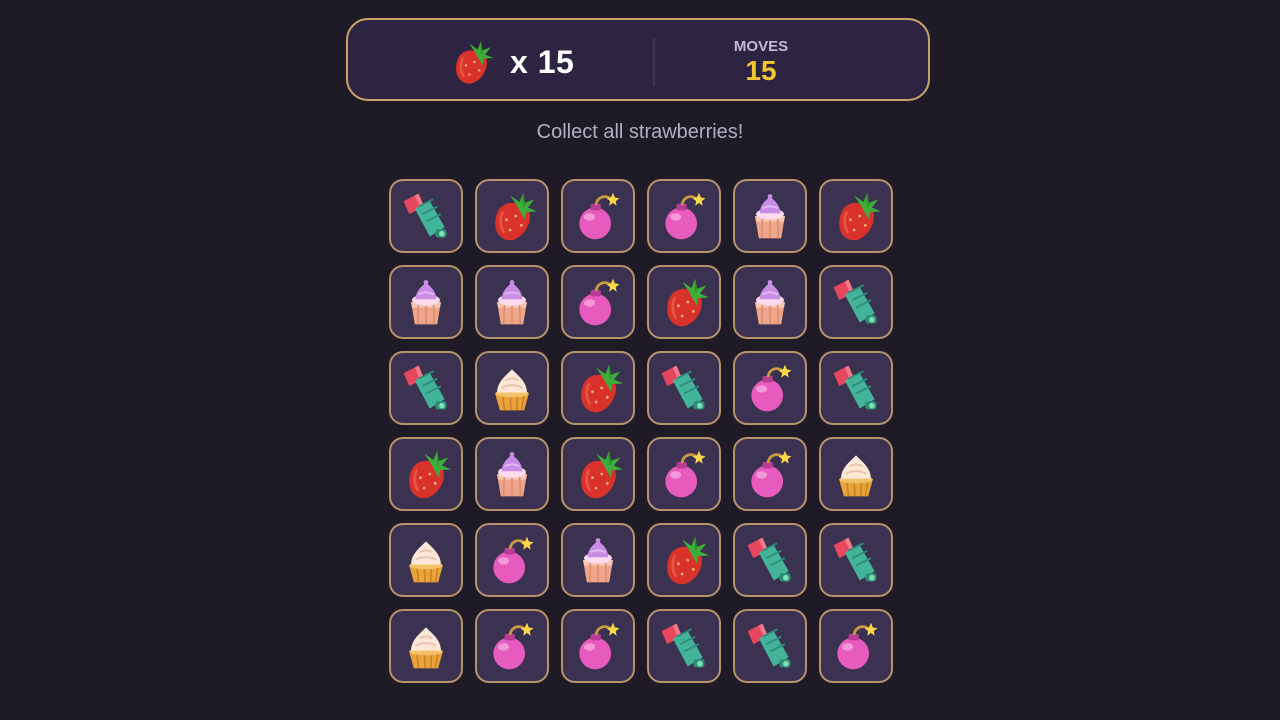 The width and height of the screenshot is (1280, 720). What do you see at coordinates (542, 61) in the screenshot?
I see `goal-count: x 15` at bounding box center [542, 61].